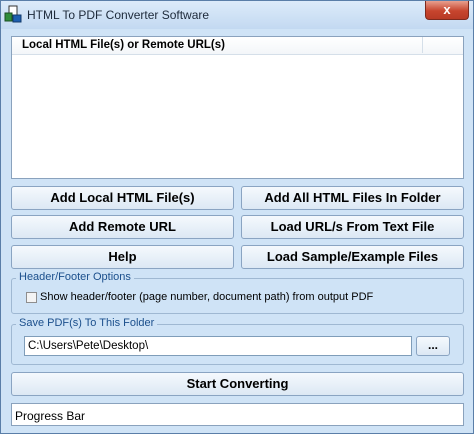 The width and height of the screenshot is (474, 434). What do you see at coordinates (122, 257) in the screenshot?
I see `help-button: Help` at bounding box center [122, 257].